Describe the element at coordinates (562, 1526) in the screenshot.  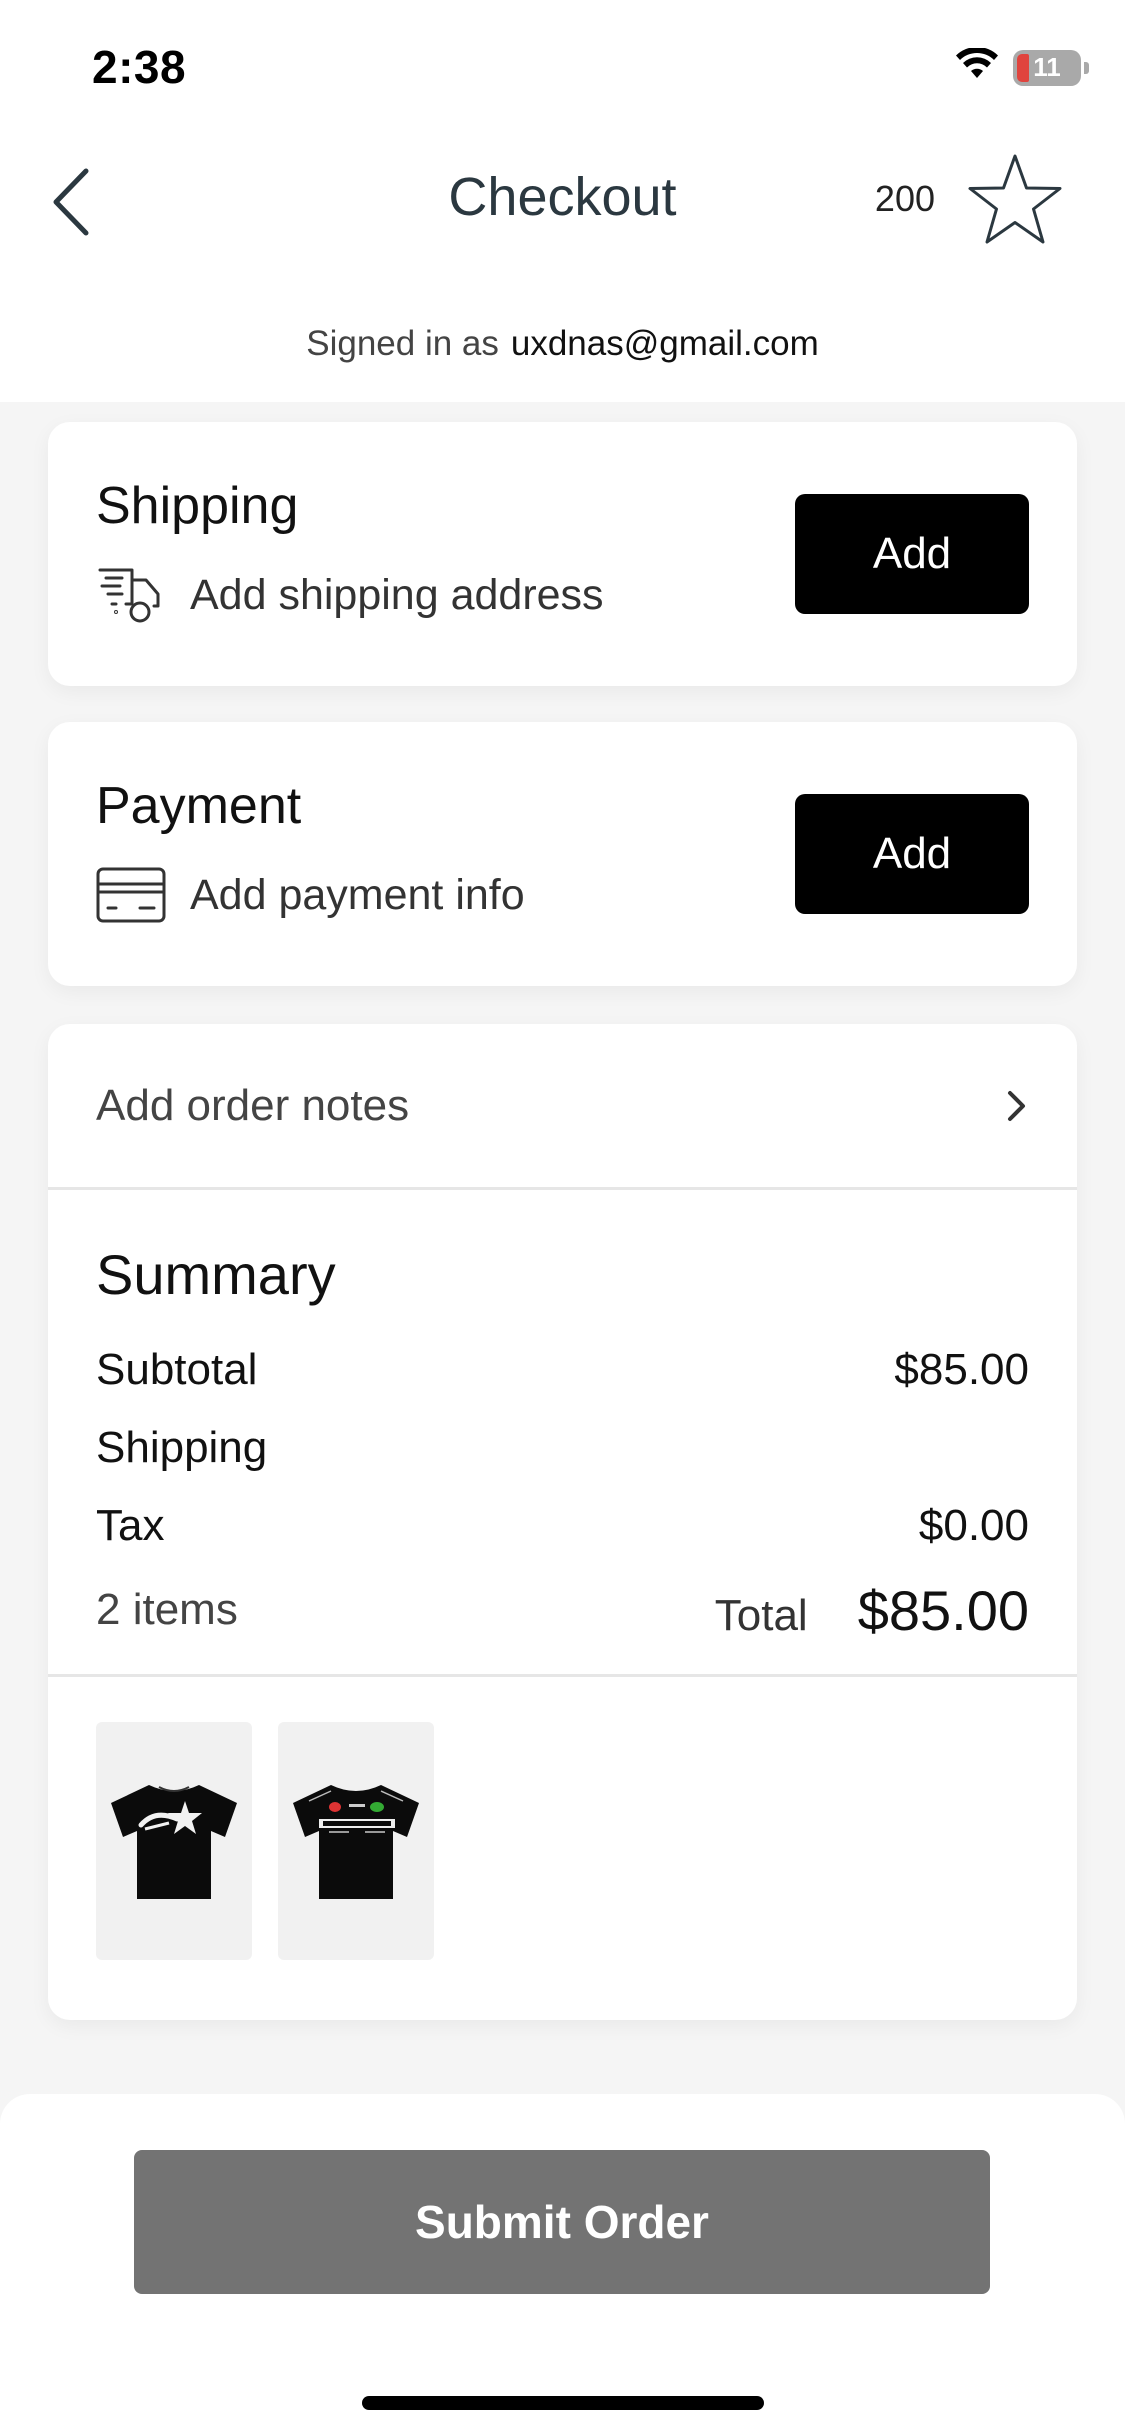
I see `tax-row: Tax $0.00` at that location.